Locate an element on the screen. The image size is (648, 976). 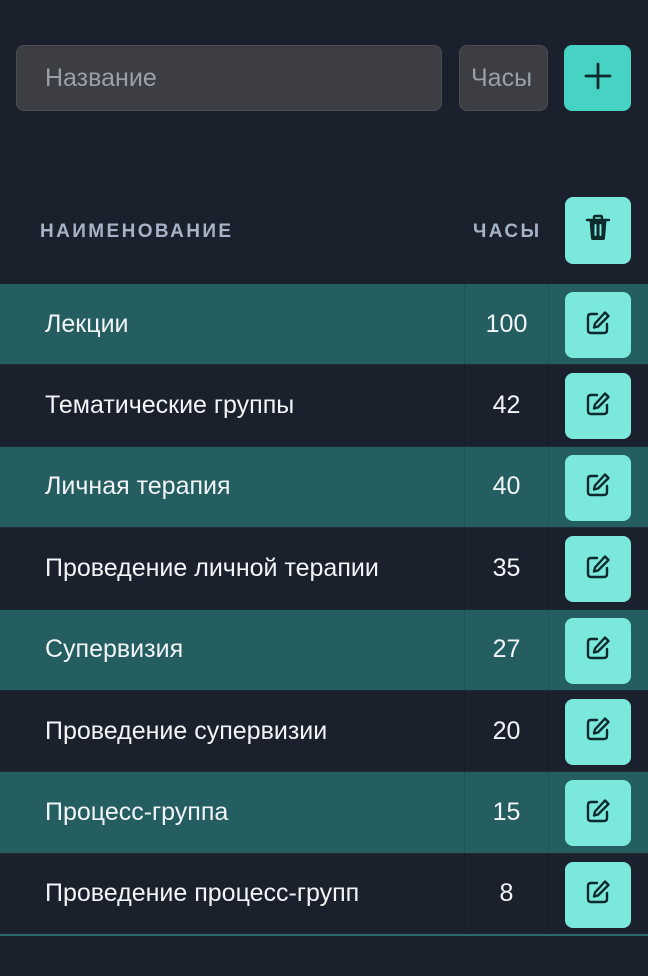
add-button is located at coordinates (597, 78).